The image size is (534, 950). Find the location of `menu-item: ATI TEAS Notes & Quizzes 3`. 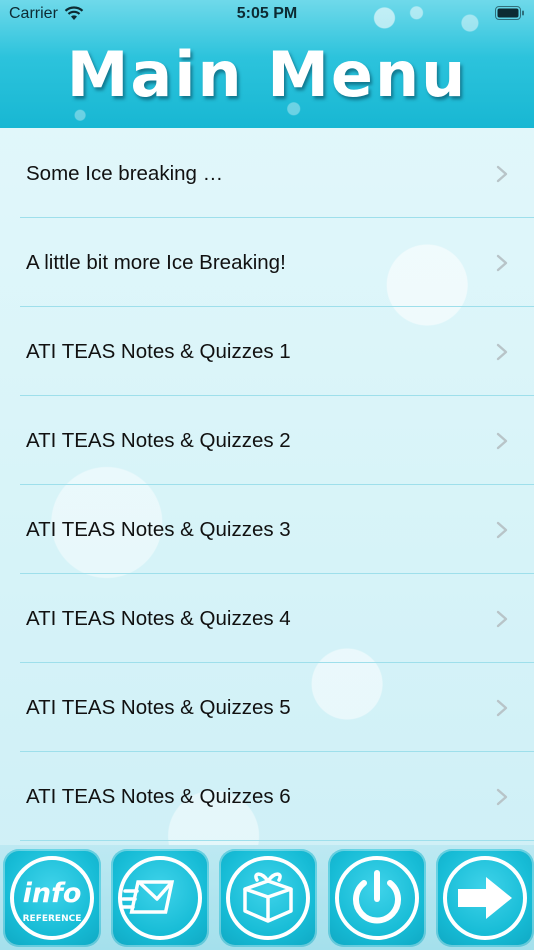

menu-item: ATI TEAS Notes & Quizzes 3 is located at coordinates (267, 529).